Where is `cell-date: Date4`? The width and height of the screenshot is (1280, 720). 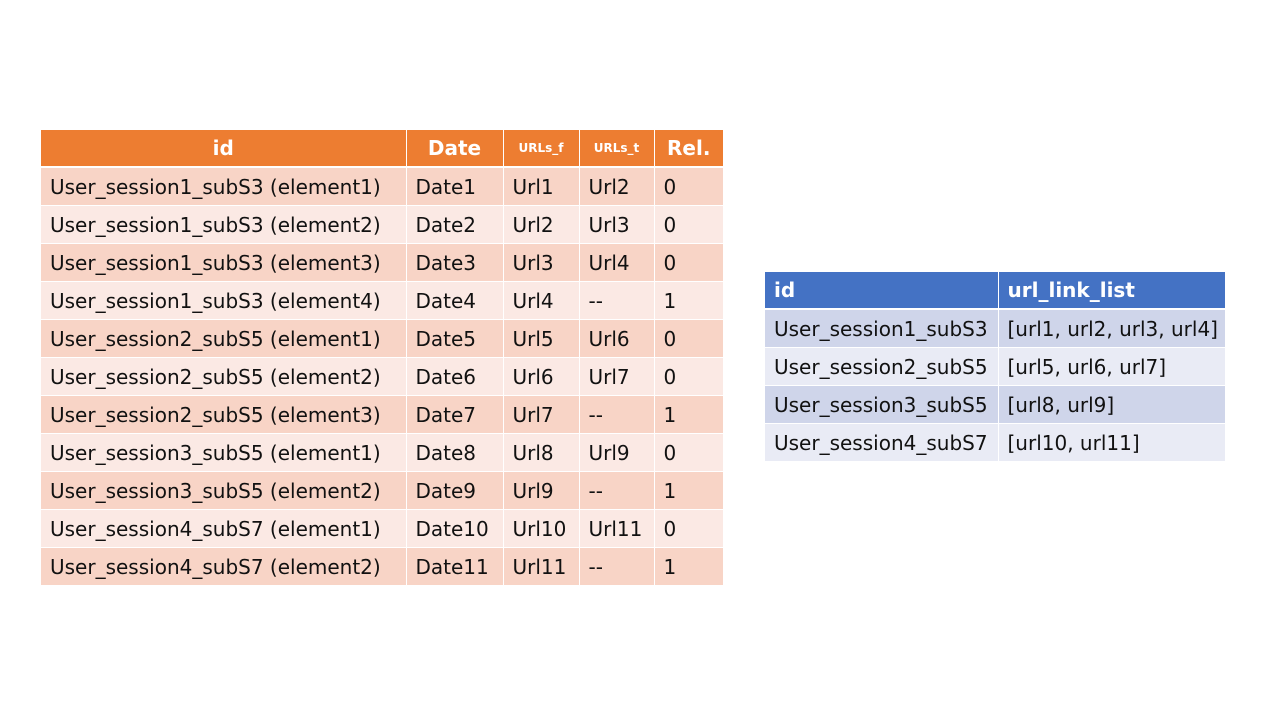 cell-date: Date4 is located at coordinates (455, 300).